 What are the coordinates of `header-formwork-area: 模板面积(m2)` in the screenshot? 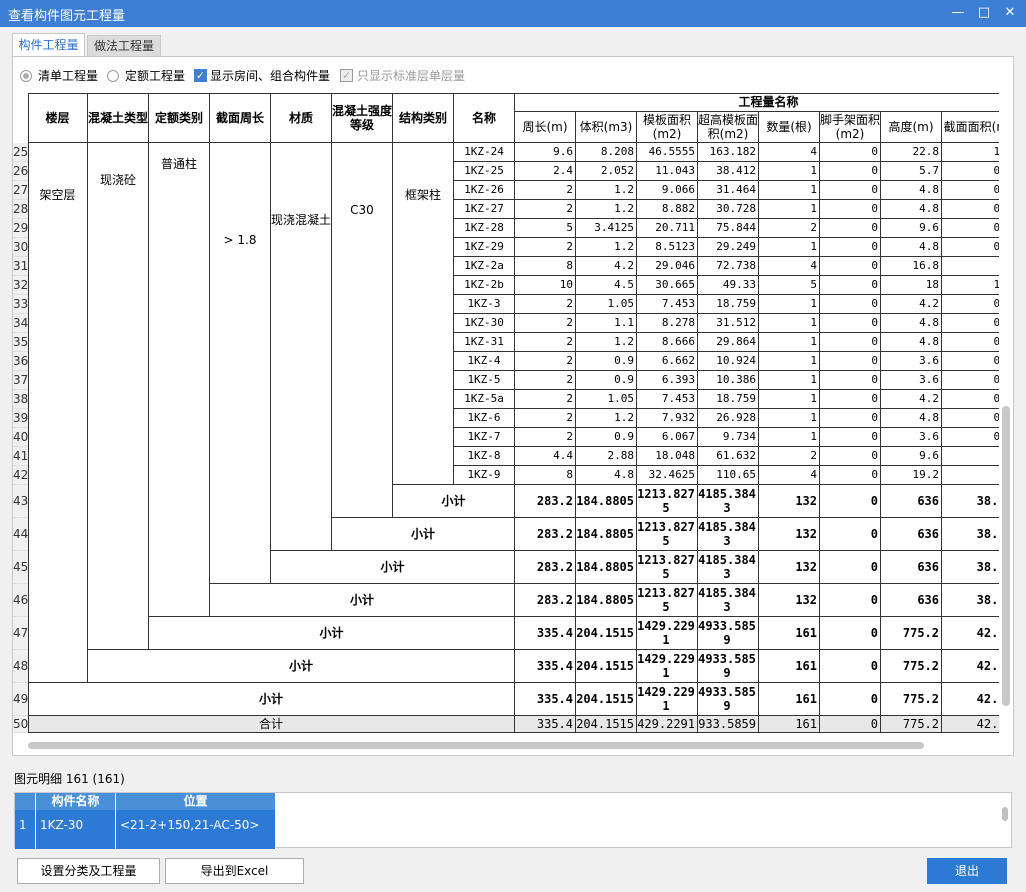 It's located at (667, 127).